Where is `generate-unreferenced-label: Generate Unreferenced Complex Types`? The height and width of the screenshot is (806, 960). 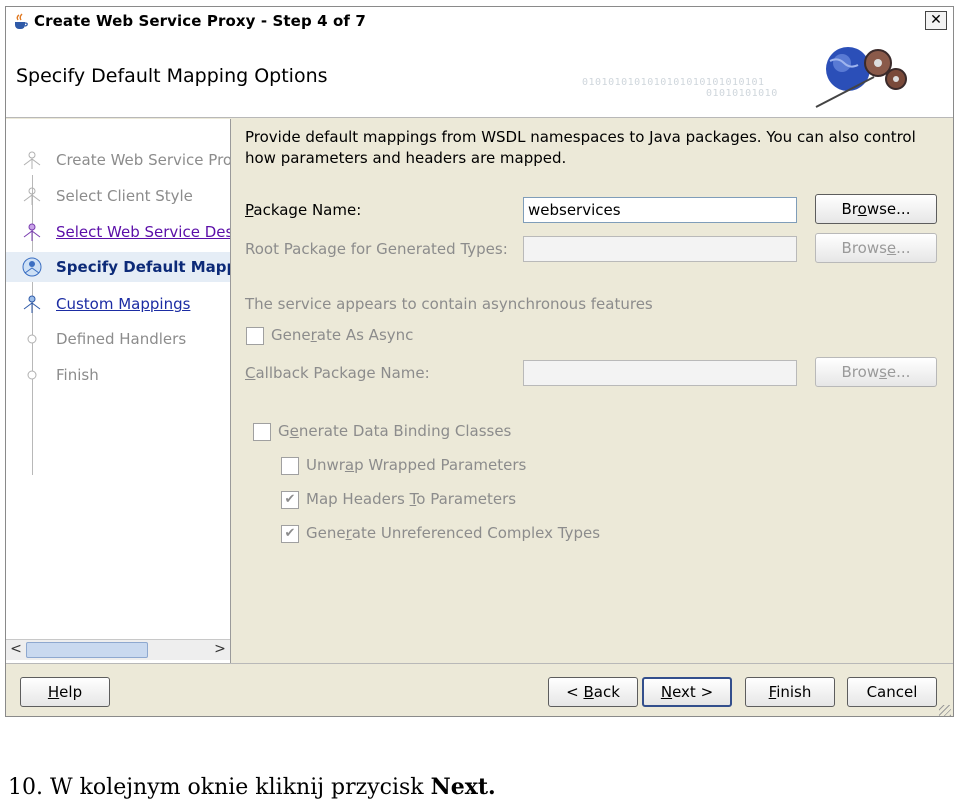
generate-unreferenced-label: Generate Unreferenced Complex Types is located at coordinates (453, 533).